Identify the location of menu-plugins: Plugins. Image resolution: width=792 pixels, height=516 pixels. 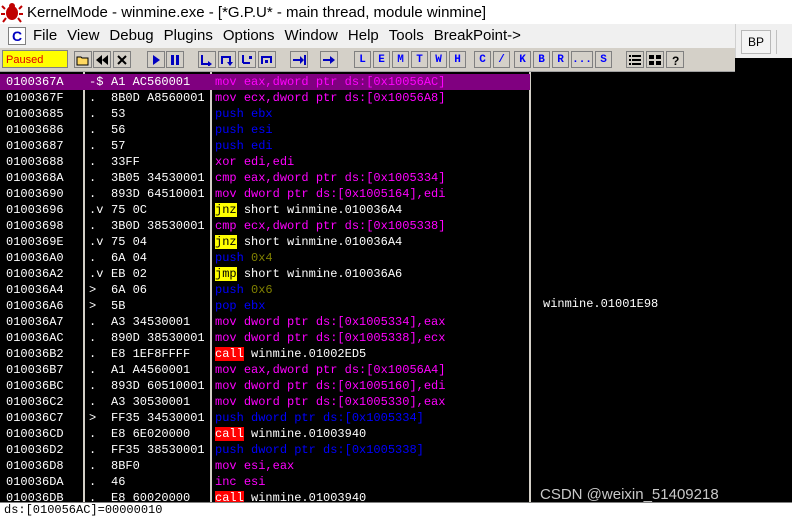
(188, 36).